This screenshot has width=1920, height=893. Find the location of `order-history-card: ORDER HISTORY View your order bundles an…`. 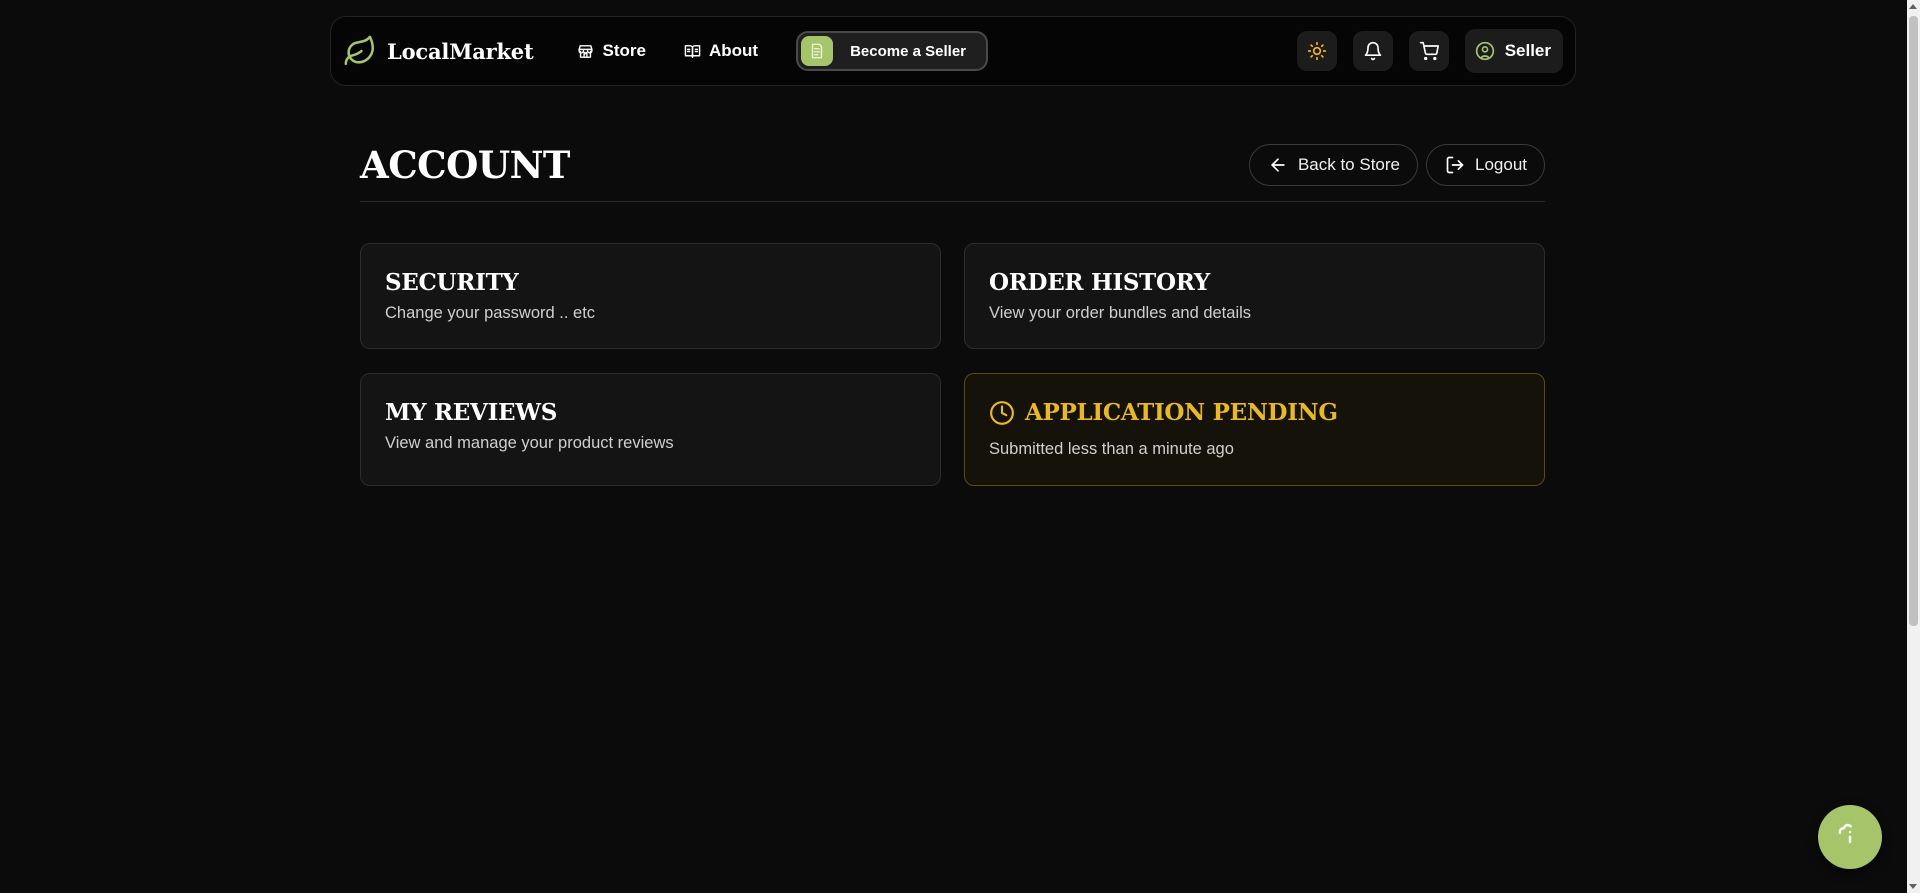

order-history-card: ORDER HISTORY View your order bundles an… is located at coordinates (1254, 296).